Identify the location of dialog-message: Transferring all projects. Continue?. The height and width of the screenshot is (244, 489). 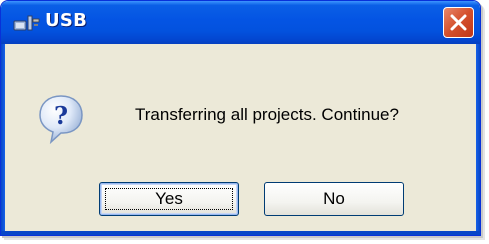
(267, 114).